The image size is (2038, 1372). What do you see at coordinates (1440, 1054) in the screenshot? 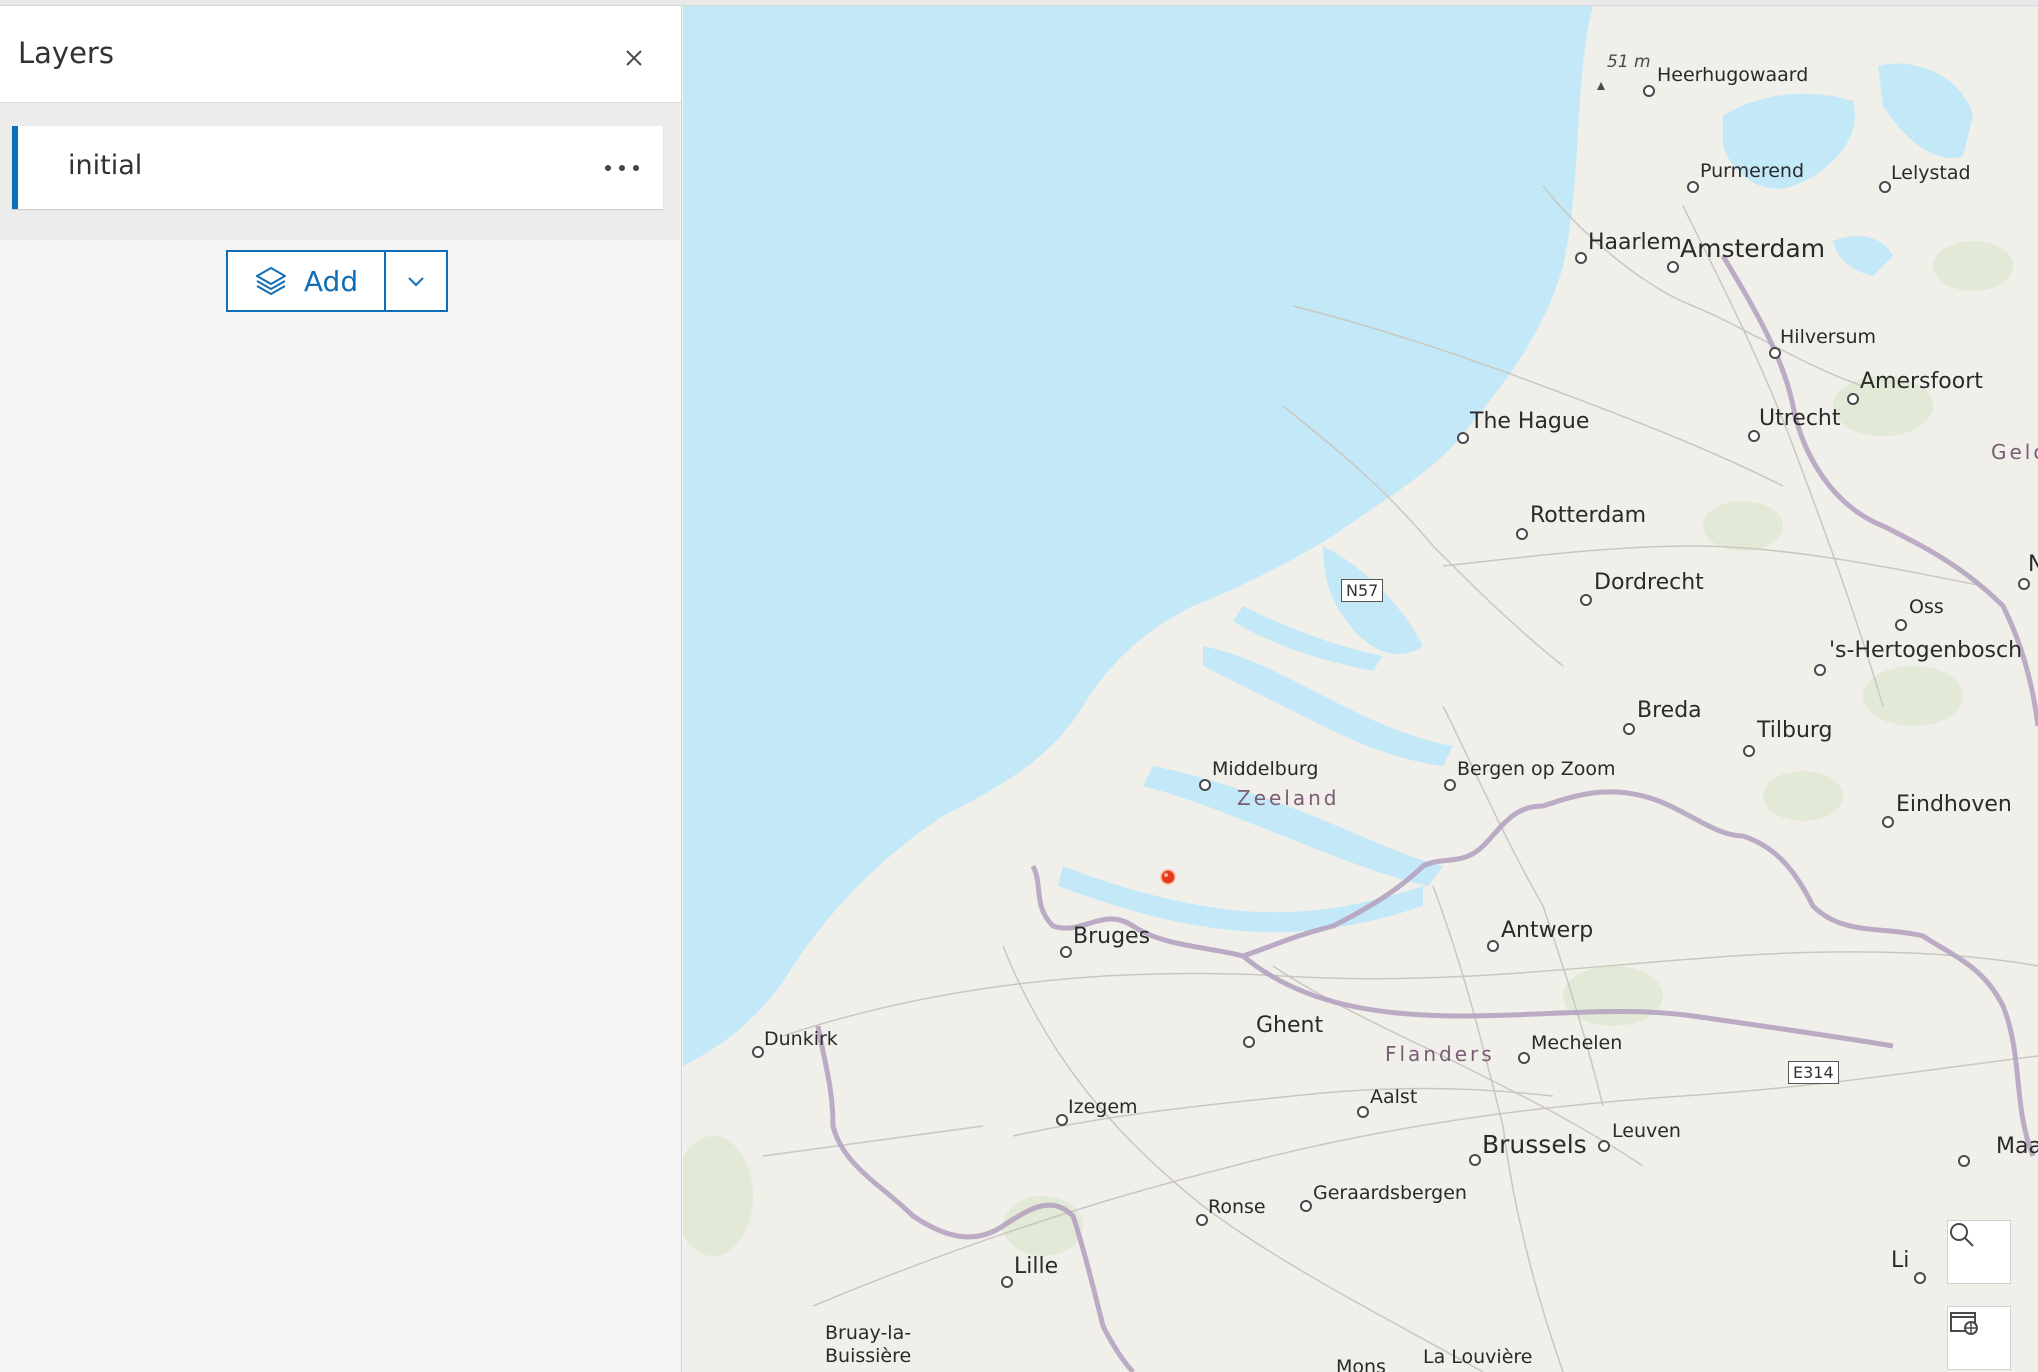
I see `region-flanders: Flanders` at bounding box center [1440, 1054].